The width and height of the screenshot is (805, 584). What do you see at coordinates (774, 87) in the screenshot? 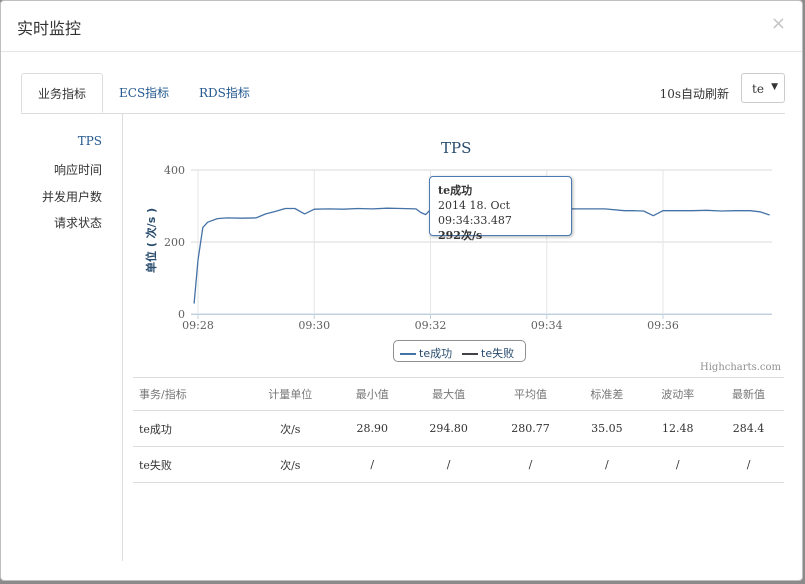
I see `caret-down-icon: ▼` at bounding box center [774, 87].